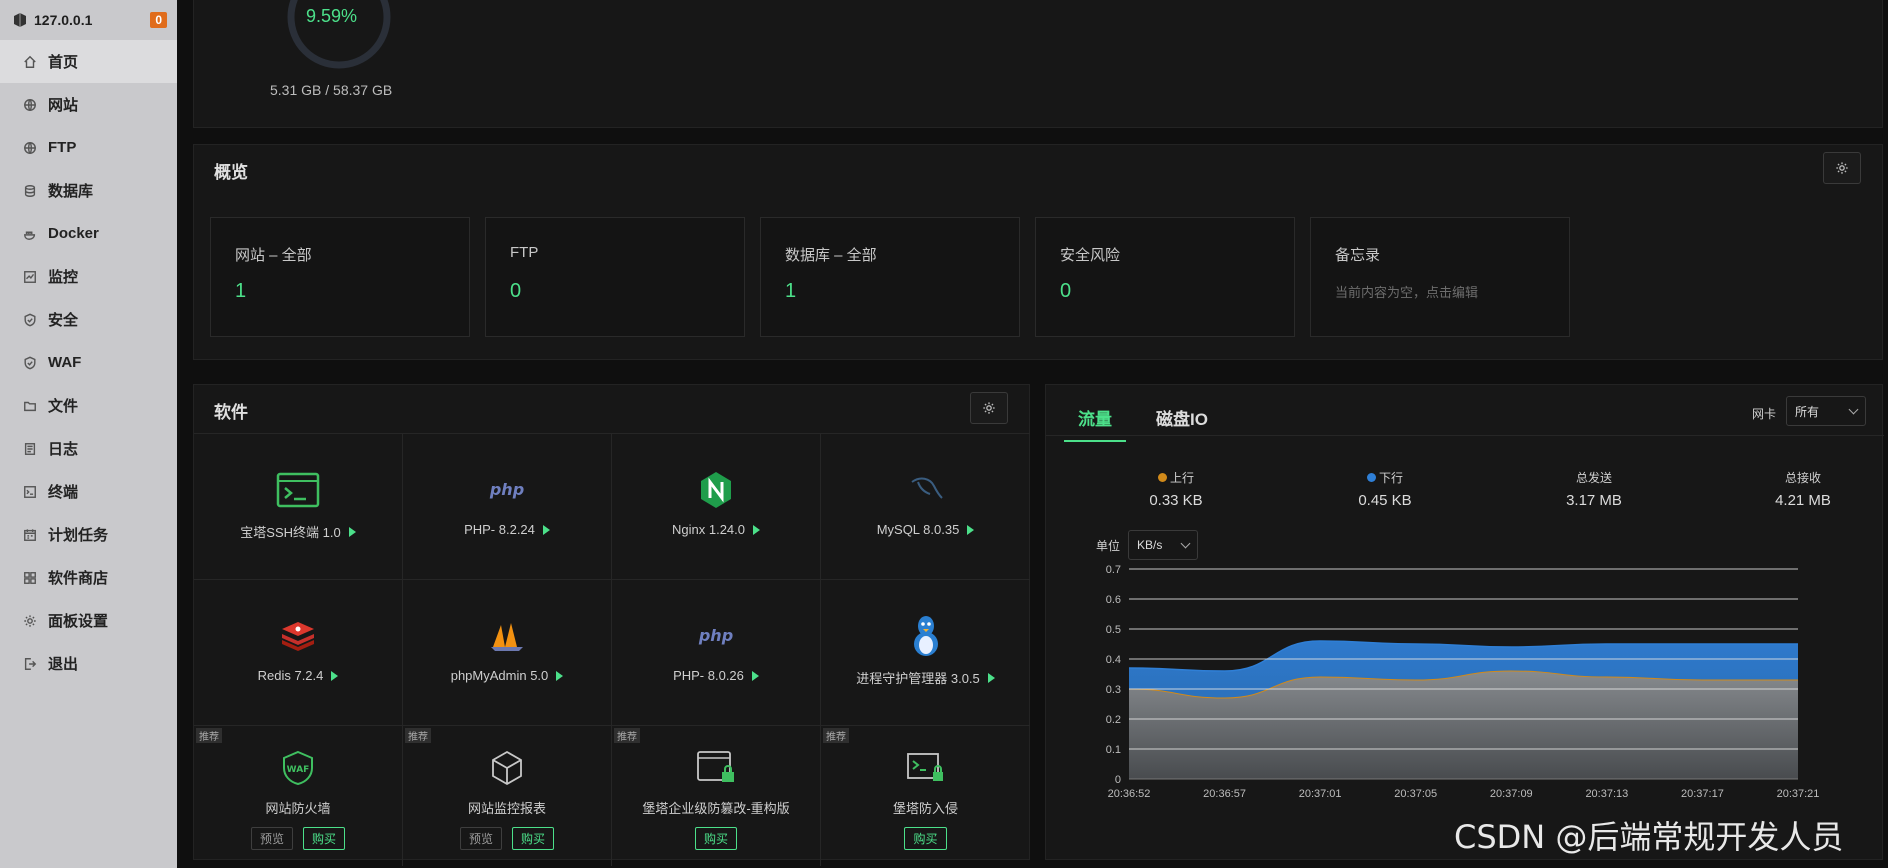  I want to click on software-name-row: MySQL 8.0.35, so click(926, 529).